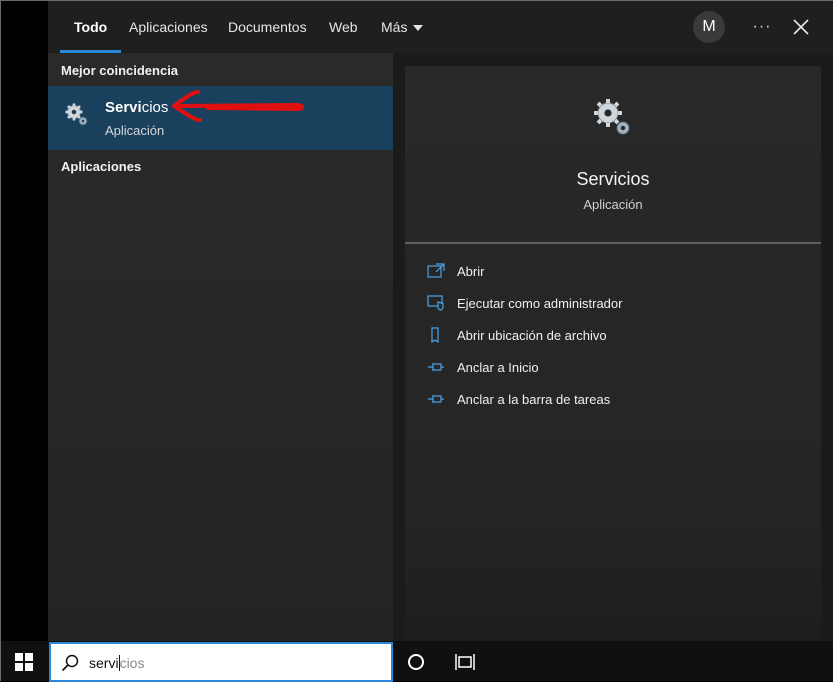  What do you see at coordinates (532, 335) in the screenshot?
I see `action-file-location-label: Abrir ubicación de archivo` at bounding box center [532, 335].